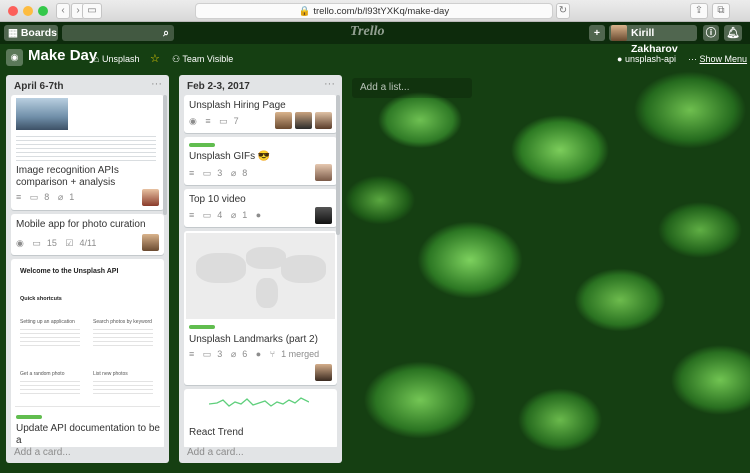  What do you see at coordinates (563, 11) in the screenshot?
I see `reload-icon: ↻` at bounding box center [563, 11].